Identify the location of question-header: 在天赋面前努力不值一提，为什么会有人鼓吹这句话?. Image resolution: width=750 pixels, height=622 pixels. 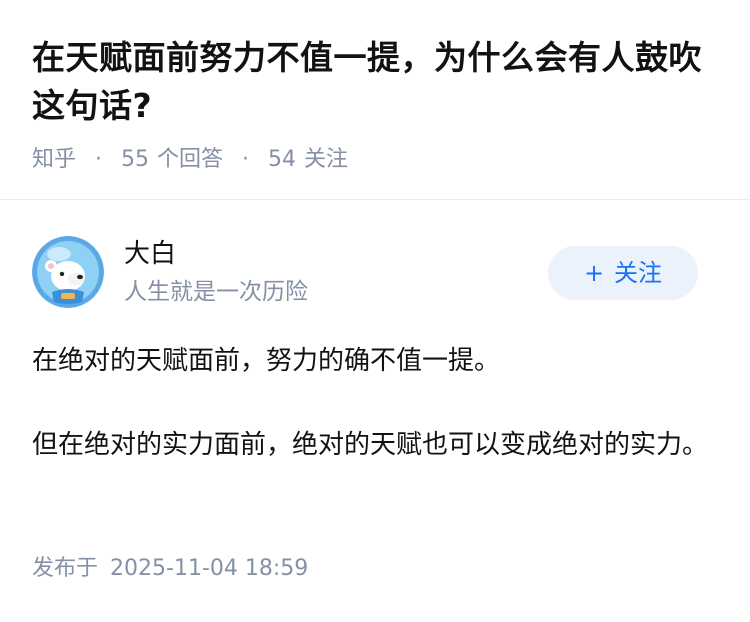
(377, 82).